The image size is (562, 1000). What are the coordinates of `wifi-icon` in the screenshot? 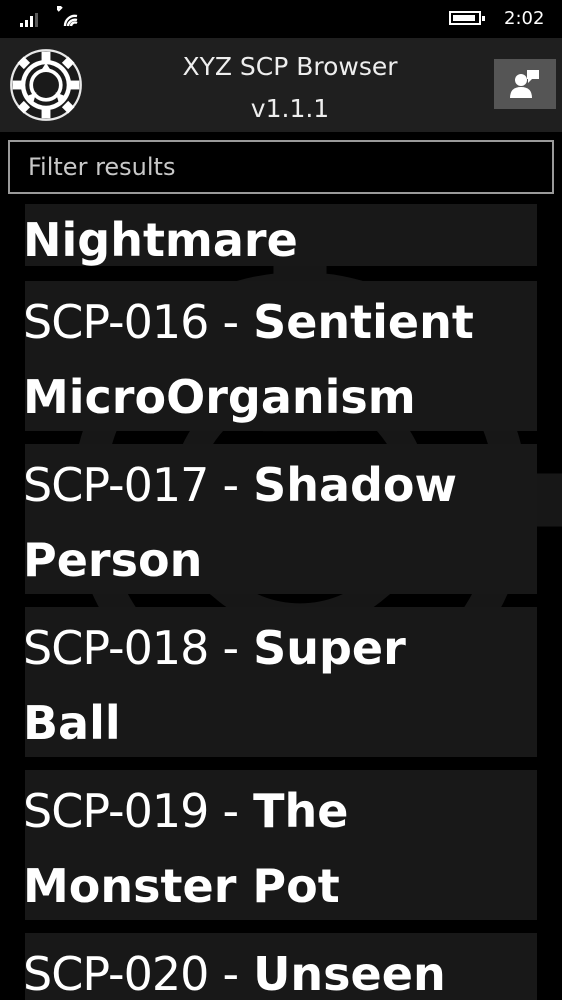 It's located at (67, 16).